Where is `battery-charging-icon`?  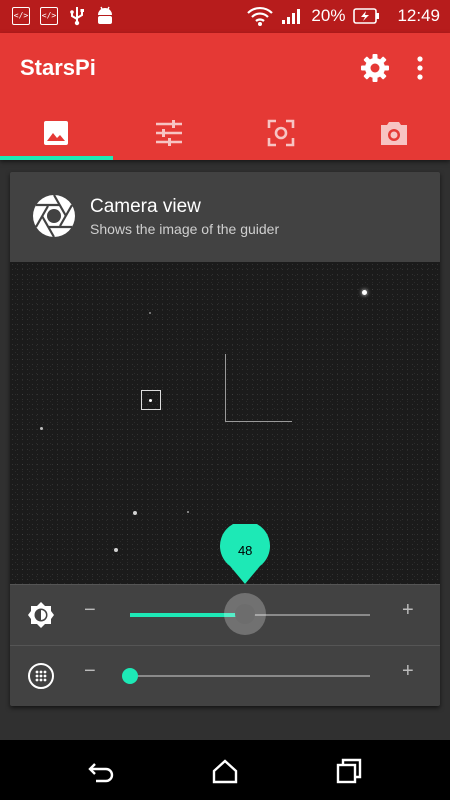
battery-charging-icon is located at coordinates (366, 16).